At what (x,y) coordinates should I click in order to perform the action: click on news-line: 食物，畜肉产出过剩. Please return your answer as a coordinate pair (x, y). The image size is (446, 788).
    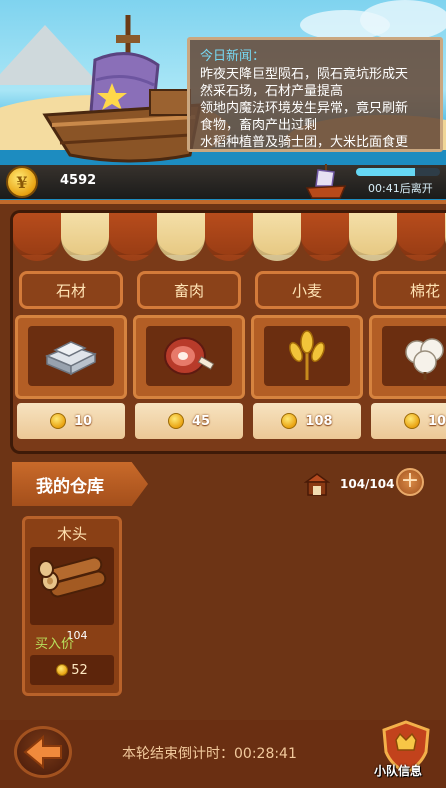
    Looking at the image, I should click on (259, 125).